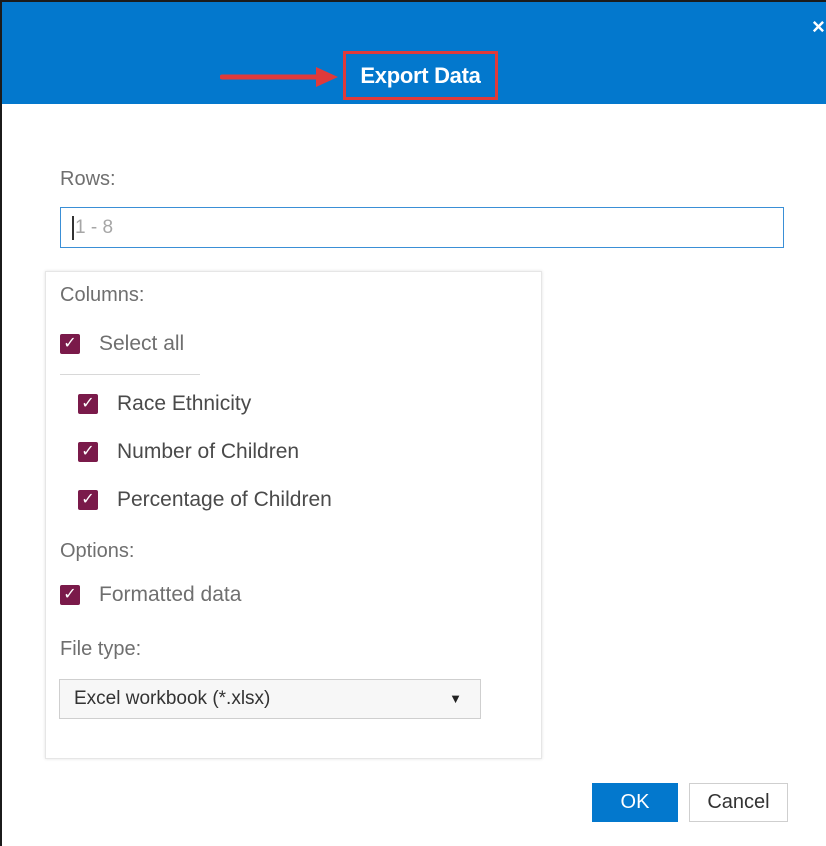  What do you see at coordinates (88, 179) in the screenshot?
I see `rows-label: Rows:` at bounding box center [88, 179].